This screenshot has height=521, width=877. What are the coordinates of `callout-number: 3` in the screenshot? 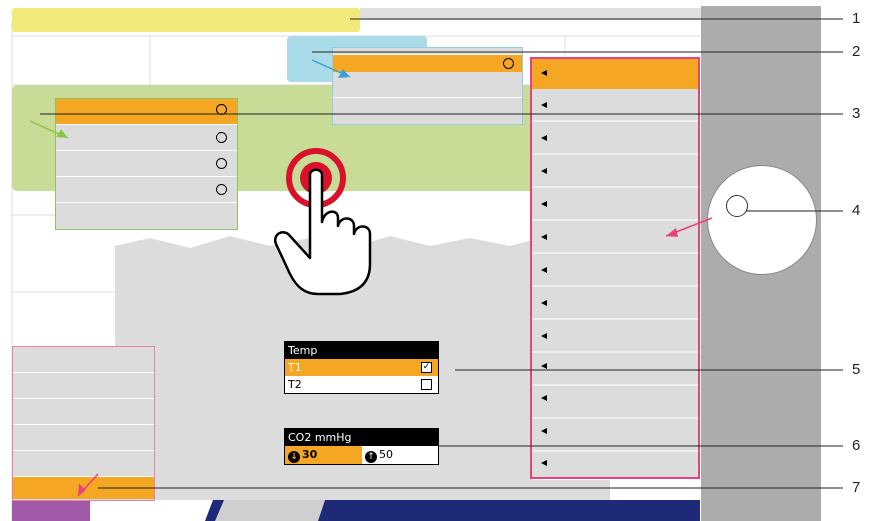 It's located at (856, 113).